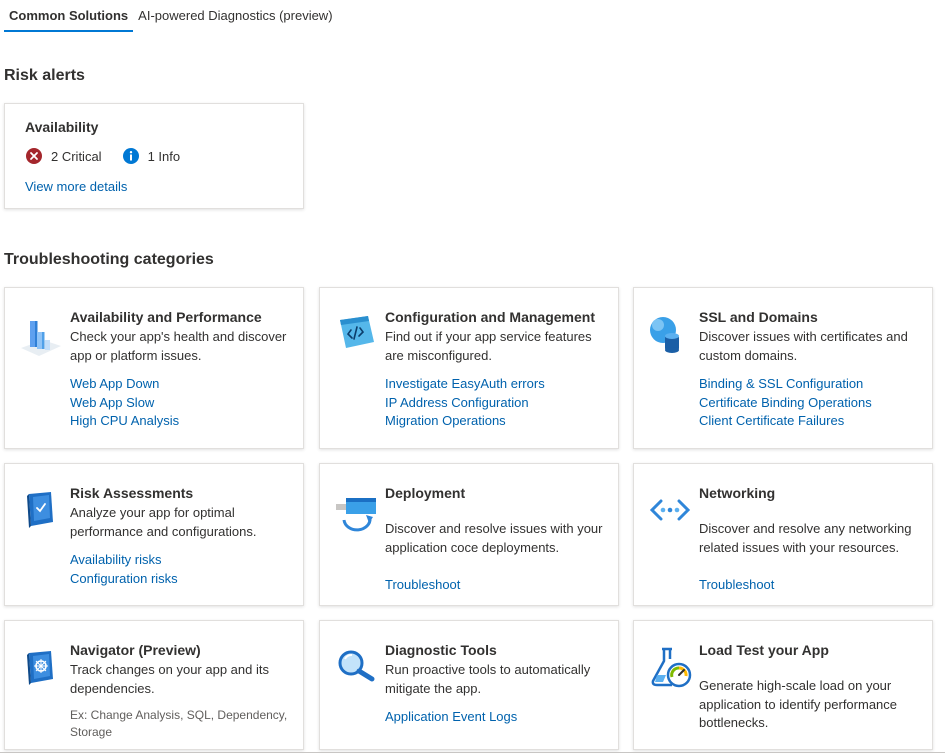  What do you see at coordinates (181, 384) in the screenshot?
I see `web-app-down-link: Web App Down` at bounding box center [181, 384].